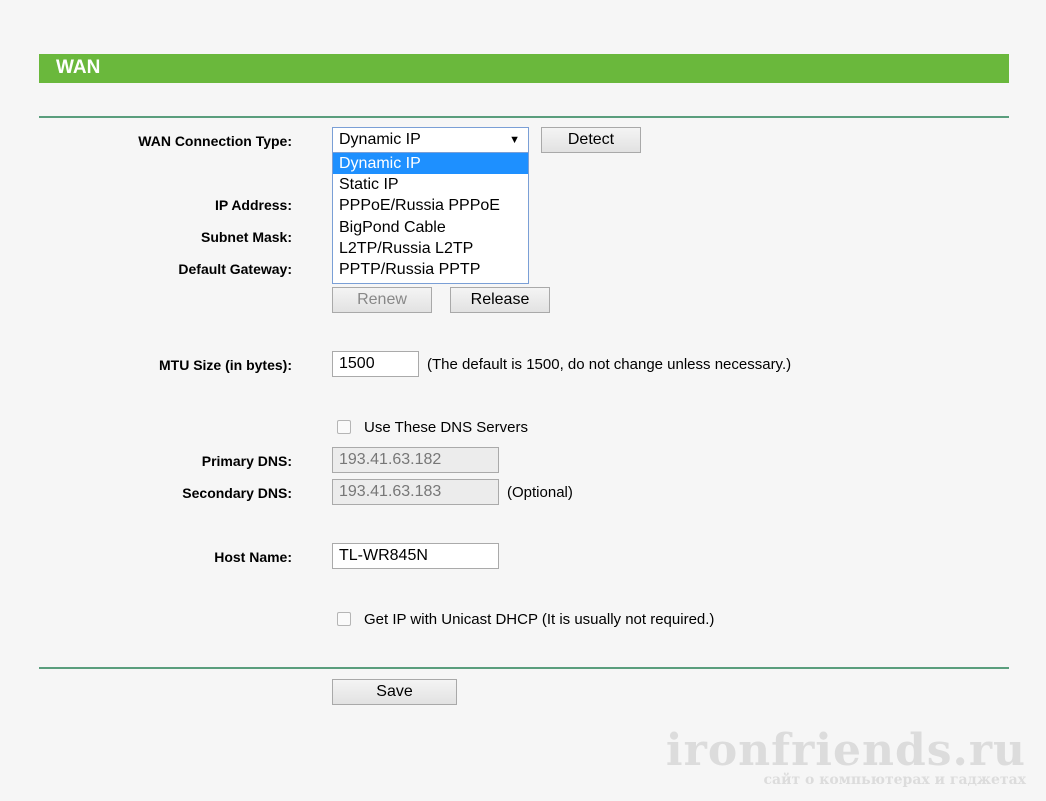  Describe the element at coordinates (500, 300) in the screenshot. I see `release-button: Release` at that location.